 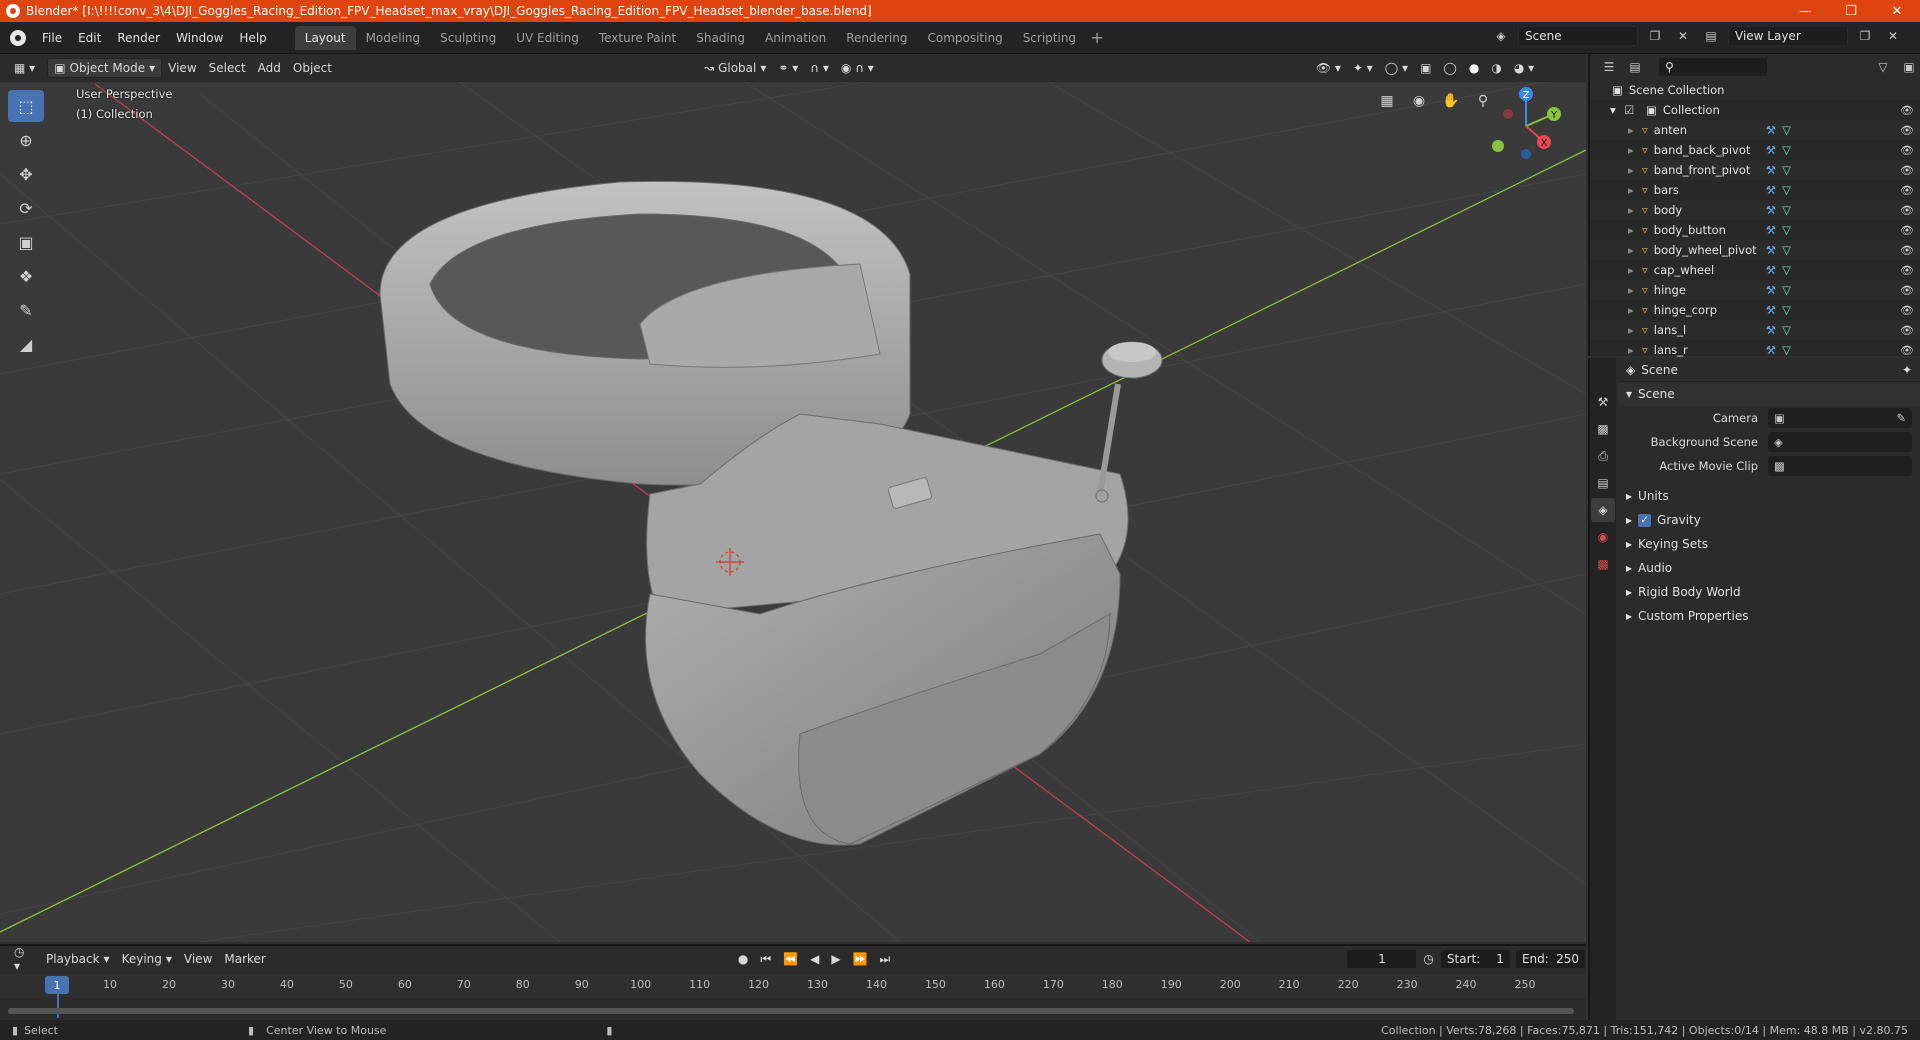 I want to click on tab-compositing: Compositing, so click(x=964, y=38).